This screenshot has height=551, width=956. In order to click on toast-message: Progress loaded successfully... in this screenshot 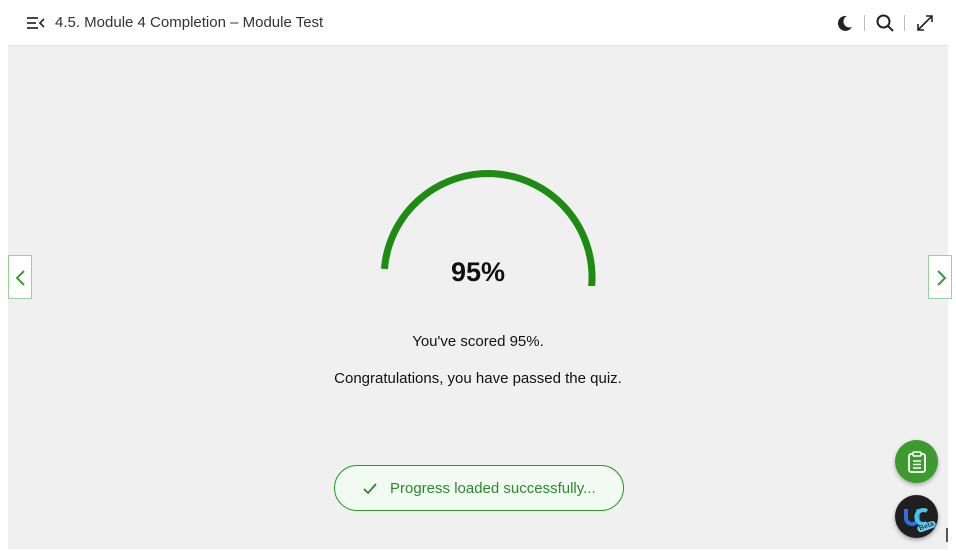, I will do `click(493, 488)`.